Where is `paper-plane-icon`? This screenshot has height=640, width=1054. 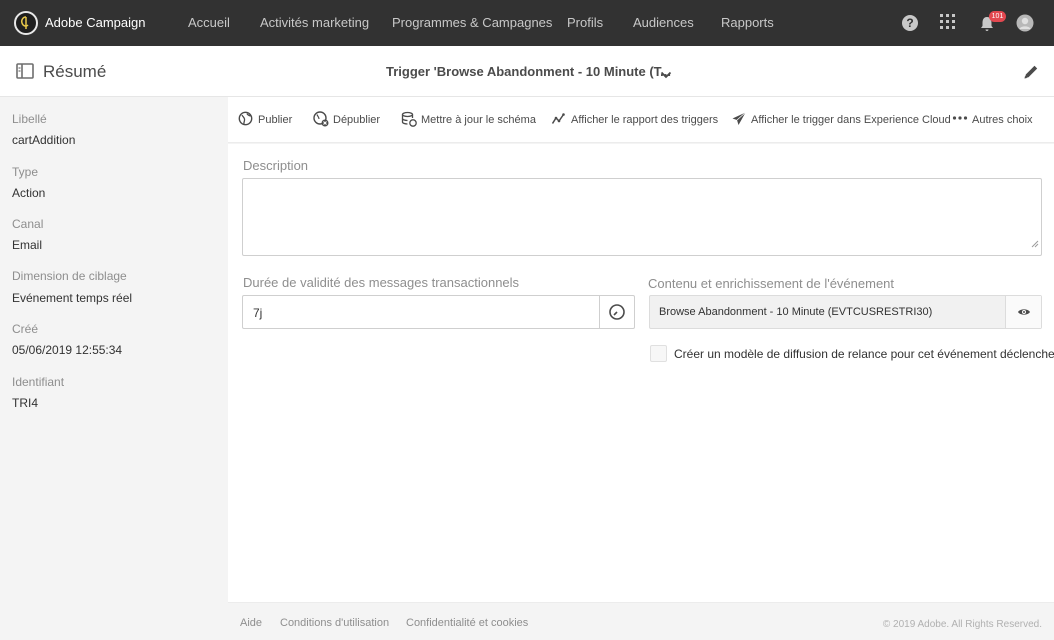 paper-plane-icon is located at coordinates (739, 120).